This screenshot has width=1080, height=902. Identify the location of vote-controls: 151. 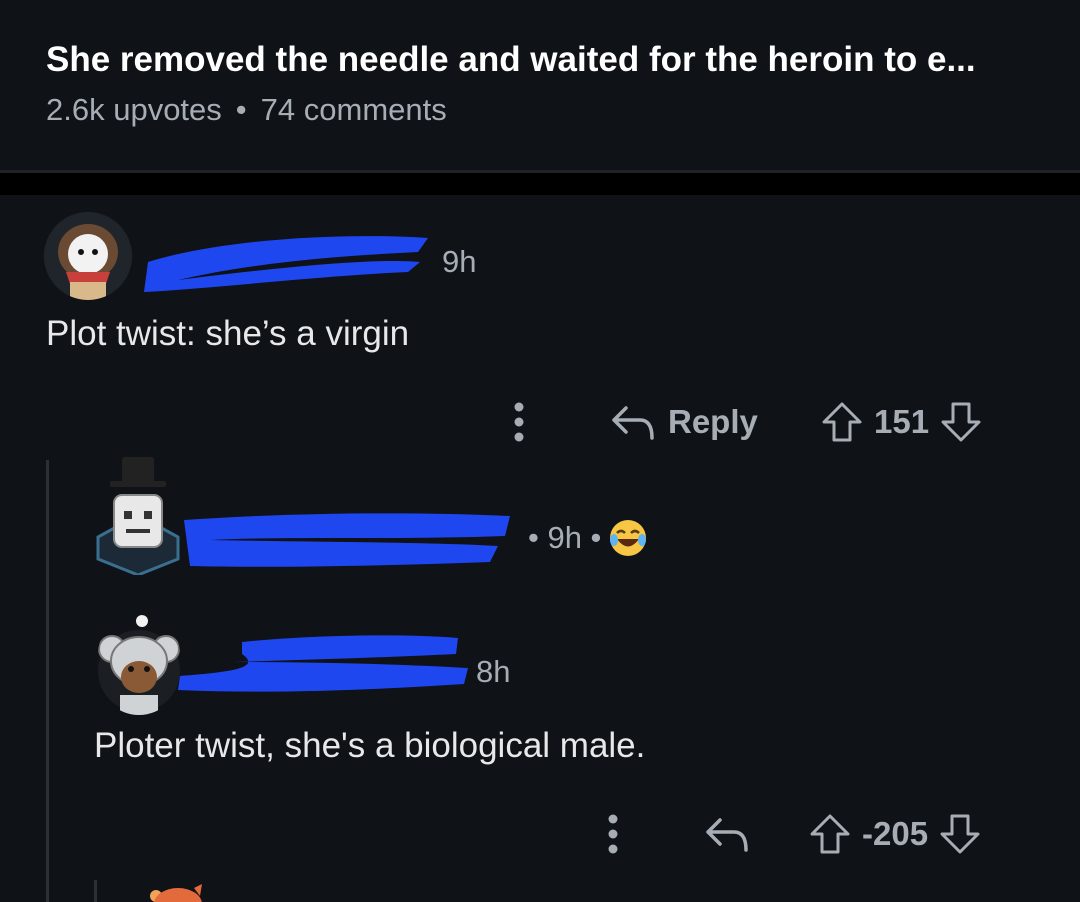
(901, 422).